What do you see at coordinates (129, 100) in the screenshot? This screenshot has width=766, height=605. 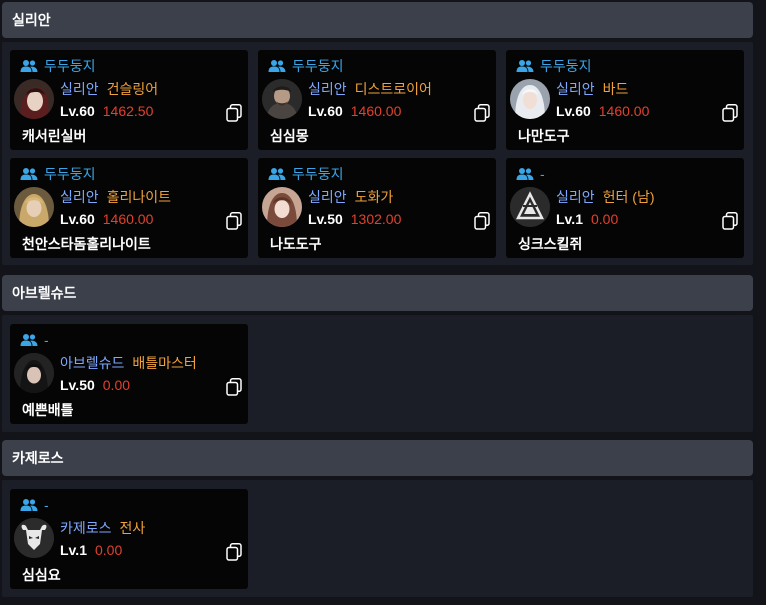 I see `character-card: 두두둥지 실리안 건슬링어 Lv.60 1462.50 캐서린실버` at bounding box center [129, 100].